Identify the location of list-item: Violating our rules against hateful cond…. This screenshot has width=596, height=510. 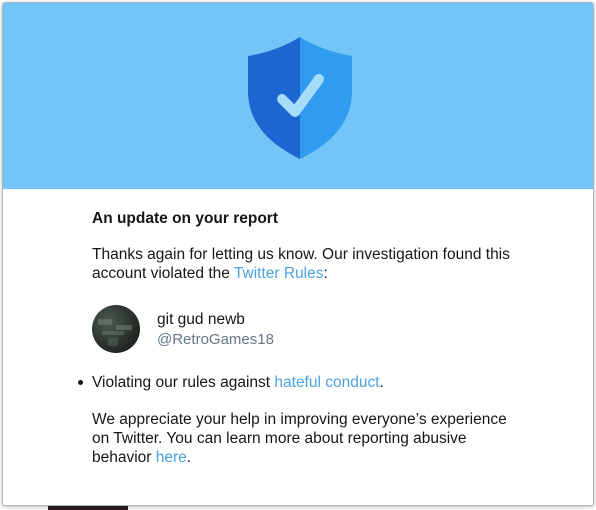
(300, 382).